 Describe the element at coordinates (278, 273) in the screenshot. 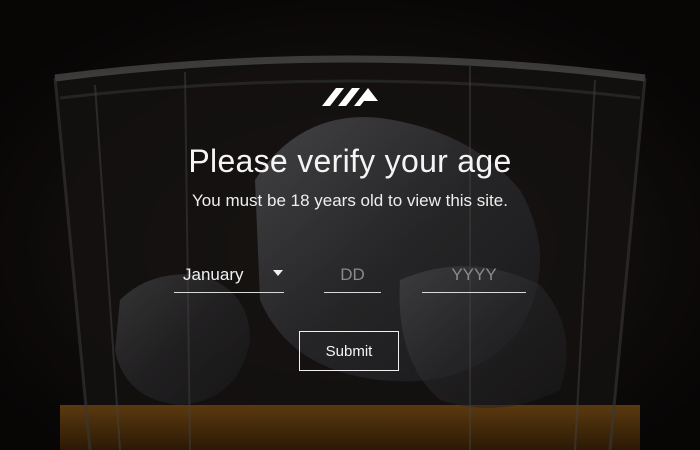

I see `chevron-down-icon` at that location.